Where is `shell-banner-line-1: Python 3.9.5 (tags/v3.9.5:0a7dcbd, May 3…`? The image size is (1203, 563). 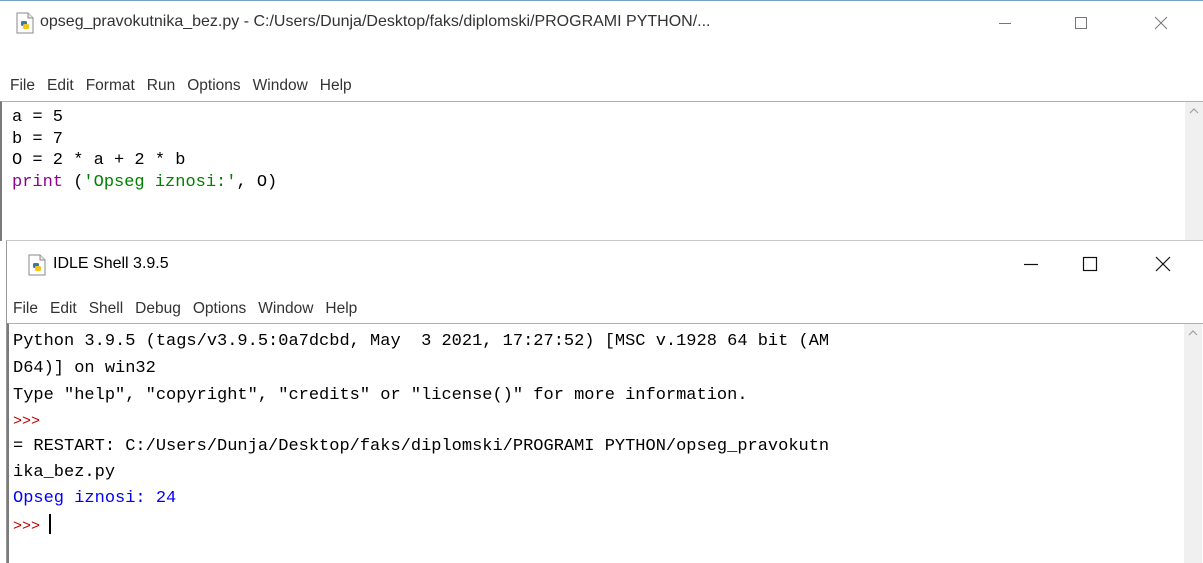
shell-banner-line-1: Python 3.9.5 (tags/v3.9.5:0a7dcbd, May 3… is located at coordinates (421, 341).